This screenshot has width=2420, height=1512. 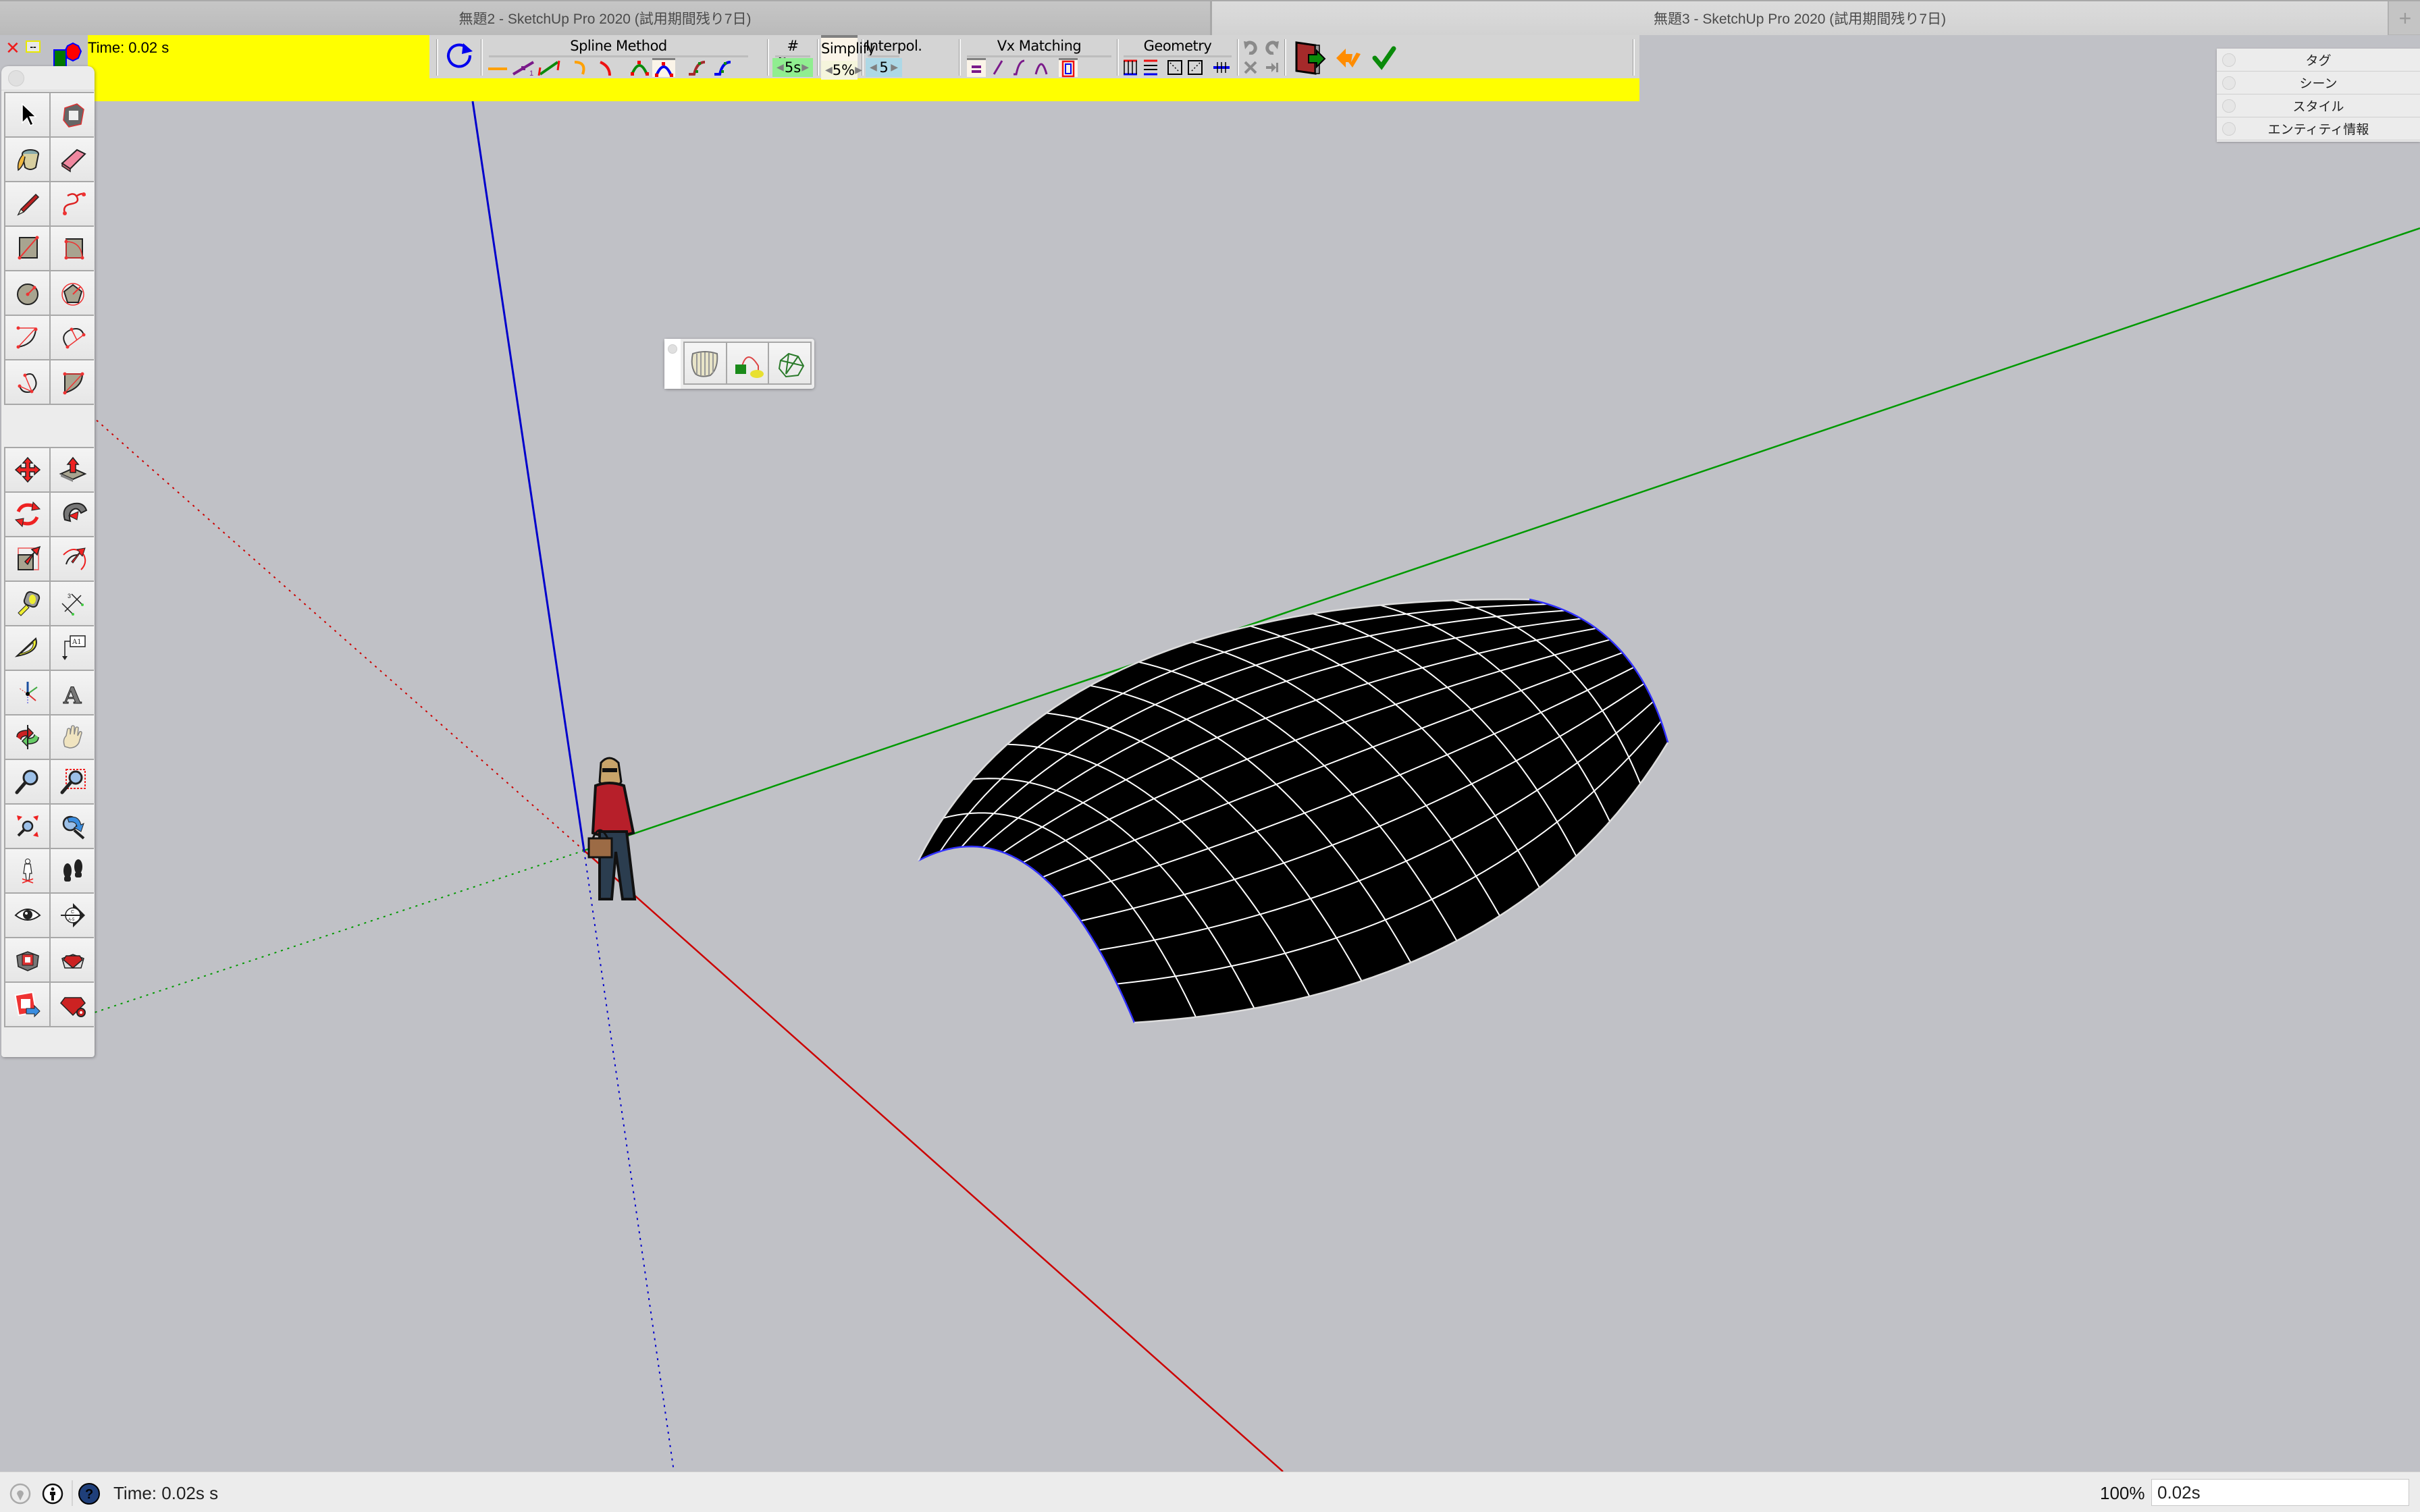 What do you see at coordinates (605, 67) in the screenshot?
I see `method-arc-red-button` at bounding box center [605, 67].